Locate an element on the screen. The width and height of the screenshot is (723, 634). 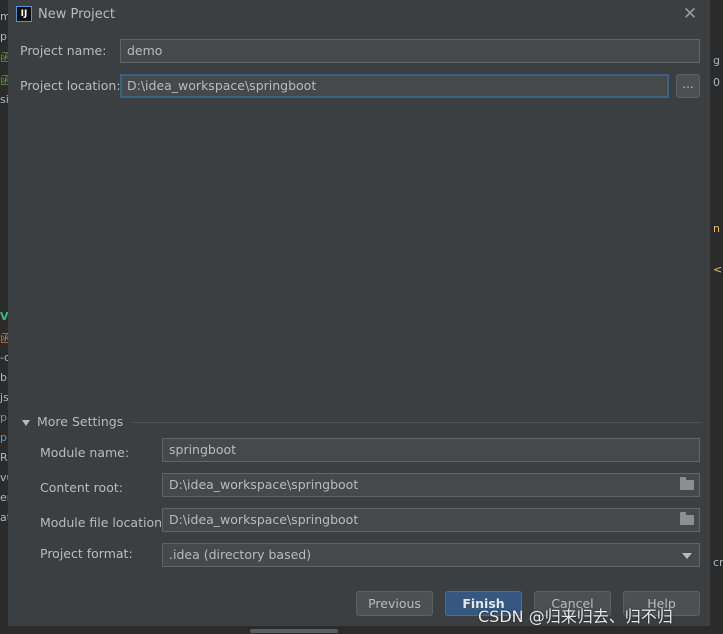
bg-fragment: -c is located at coordinates (4, 357).